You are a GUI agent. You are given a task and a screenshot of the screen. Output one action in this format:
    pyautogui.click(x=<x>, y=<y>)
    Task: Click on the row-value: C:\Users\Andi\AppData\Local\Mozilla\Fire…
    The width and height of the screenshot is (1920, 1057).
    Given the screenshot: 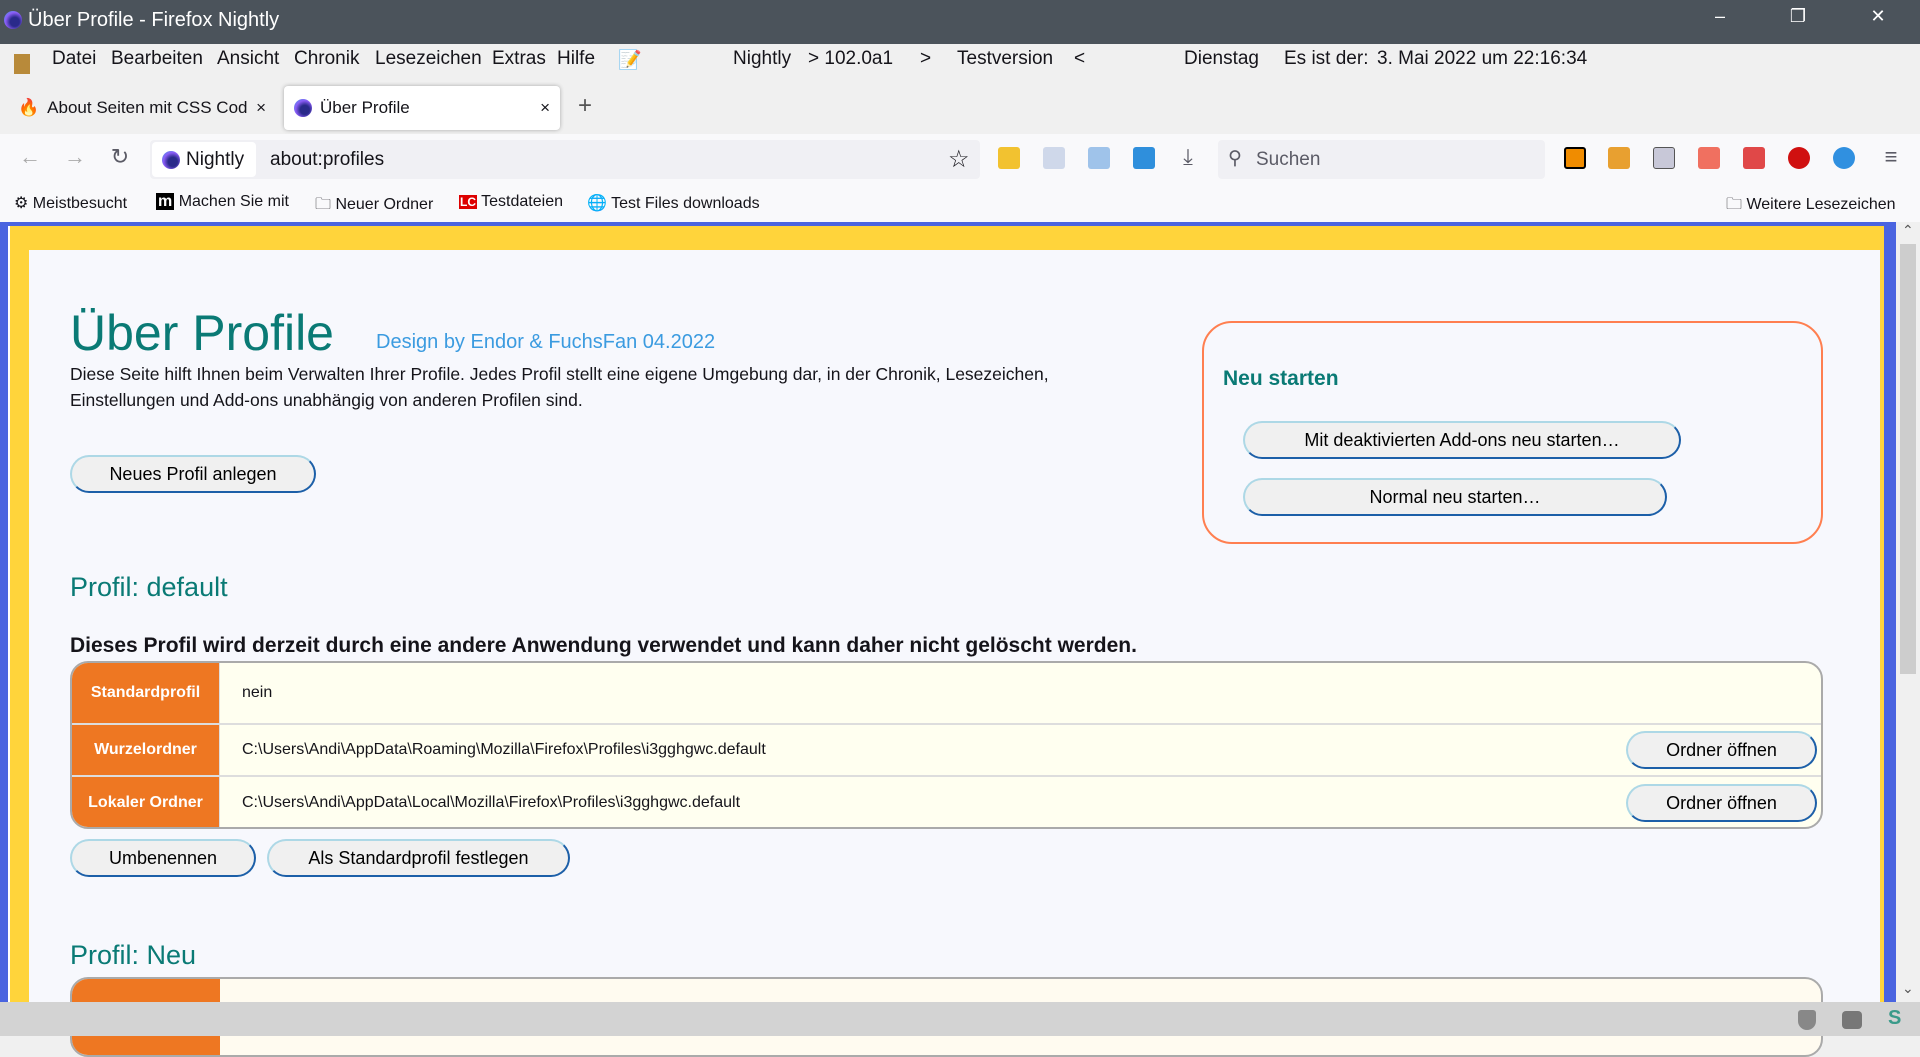 What is the action you would take?
    pyautogui.click(x=491, y=802)
    